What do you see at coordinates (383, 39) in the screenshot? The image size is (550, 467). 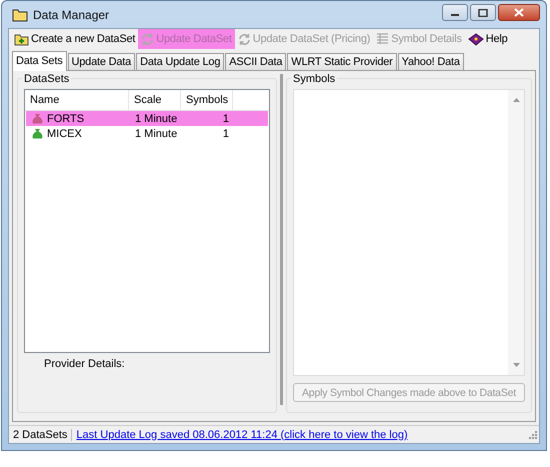 I see `list-icon` at bounding box center [383, 39].